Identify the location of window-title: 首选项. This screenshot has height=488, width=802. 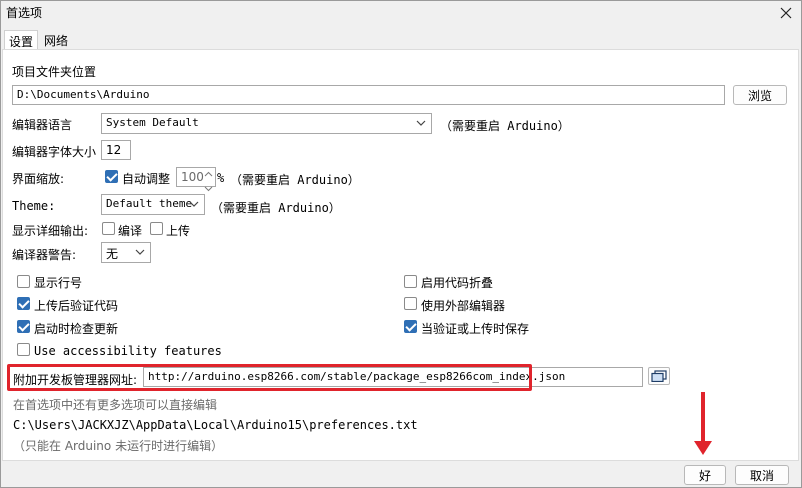
(24, 13).